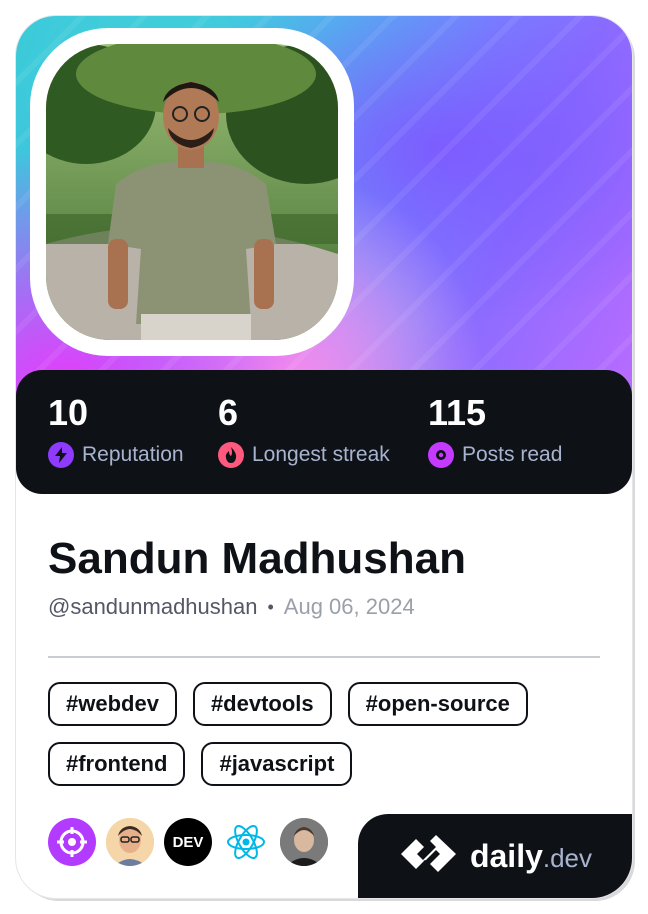  What do you see at coordinates (304, 430) in the screenshot?
I see `stat-longest-streak: 6 Longest streak` at bounding box center [304, 430].